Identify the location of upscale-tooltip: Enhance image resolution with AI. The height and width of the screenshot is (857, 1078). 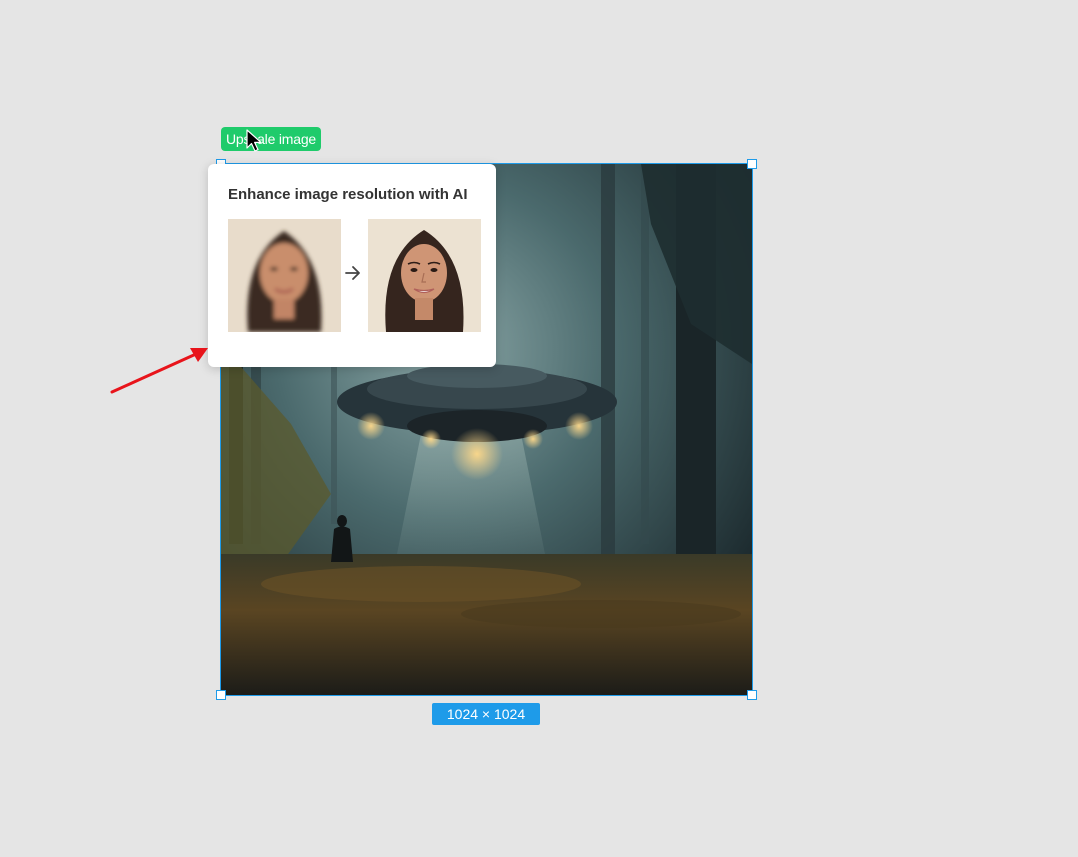
(352, 265).